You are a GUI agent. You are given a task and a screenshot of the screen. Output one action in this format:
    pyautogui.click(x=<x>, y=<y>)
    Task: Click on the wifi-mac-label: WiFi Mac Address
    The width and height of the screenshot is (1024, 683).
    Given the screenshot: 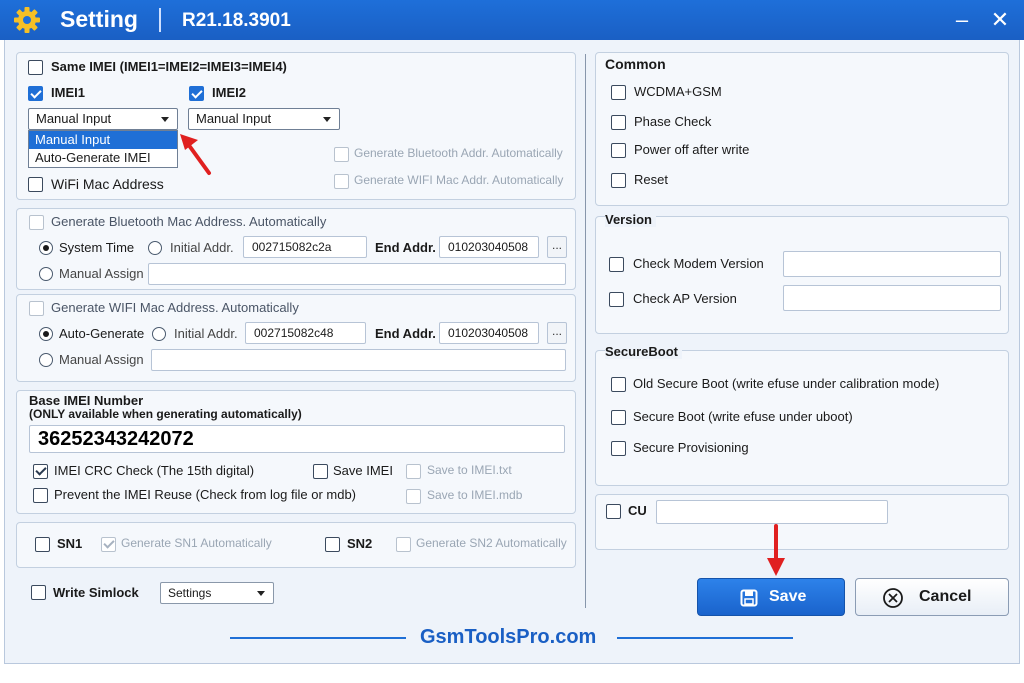 What is the action you would take?
    pyautogui.click(x=107, y=184)
    